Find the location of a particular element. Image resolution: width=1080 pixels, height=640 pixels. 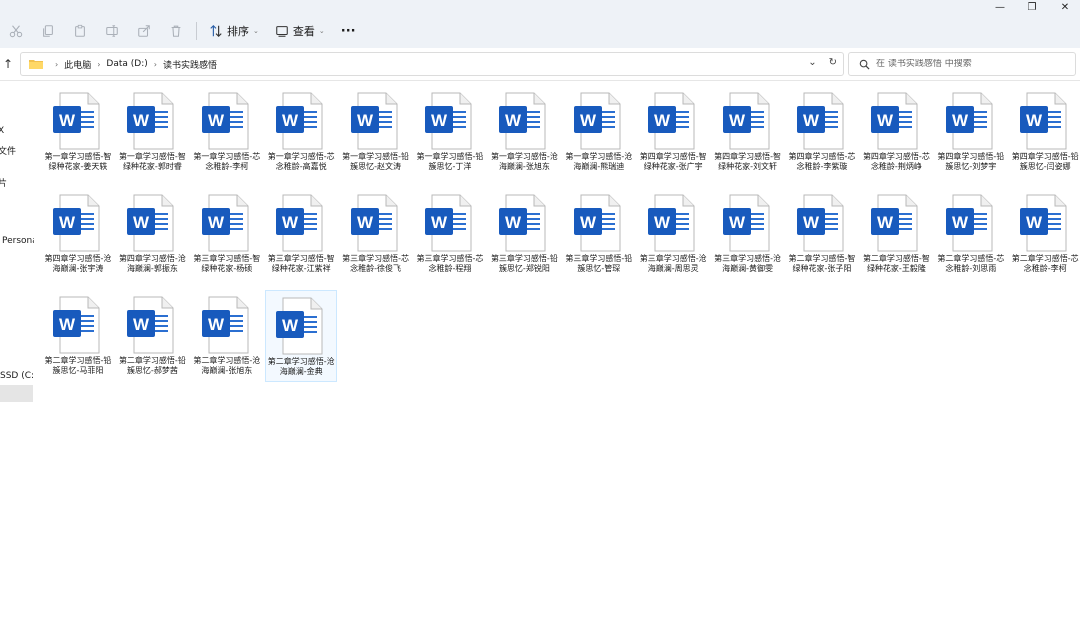

file-name-label: 第一章学习感悟-铅簇思忆-赵文涛 is located at coordinates (376, 161).